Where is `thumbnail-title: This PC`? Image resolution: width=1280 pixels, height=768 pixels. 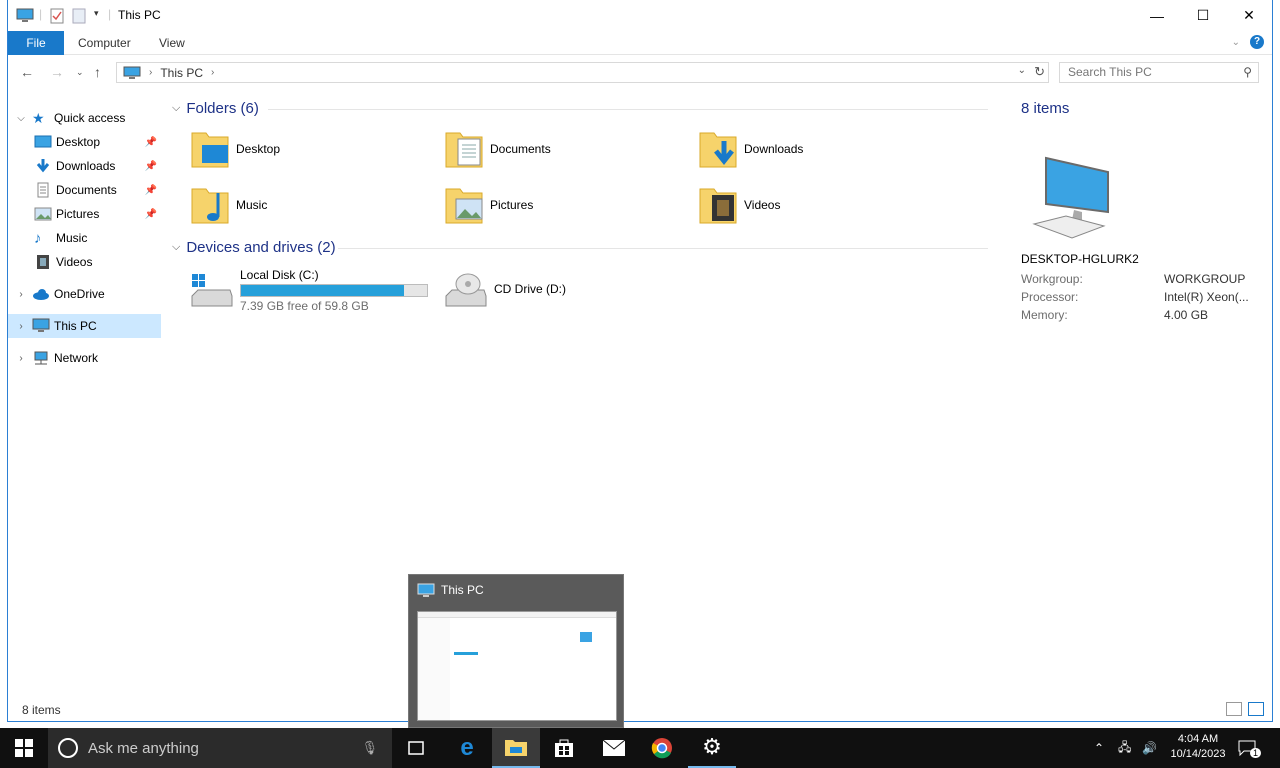 thumbnail-title: This PC is located at coordinates (462, 590).